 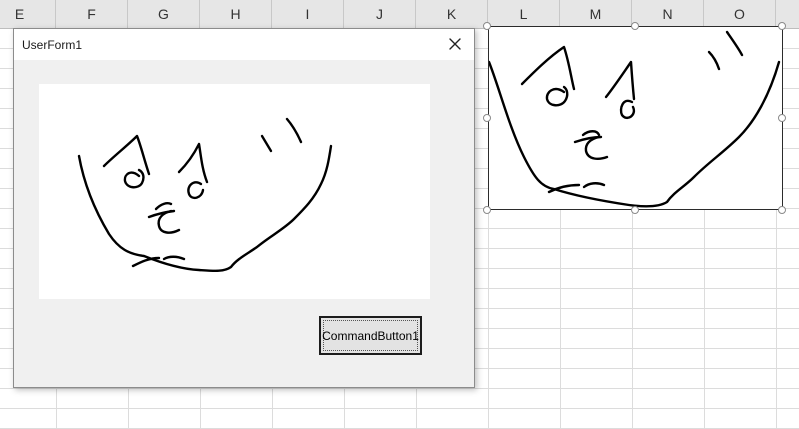 I want to click on command-button: CommandButton1, so click(x=370, y=335).